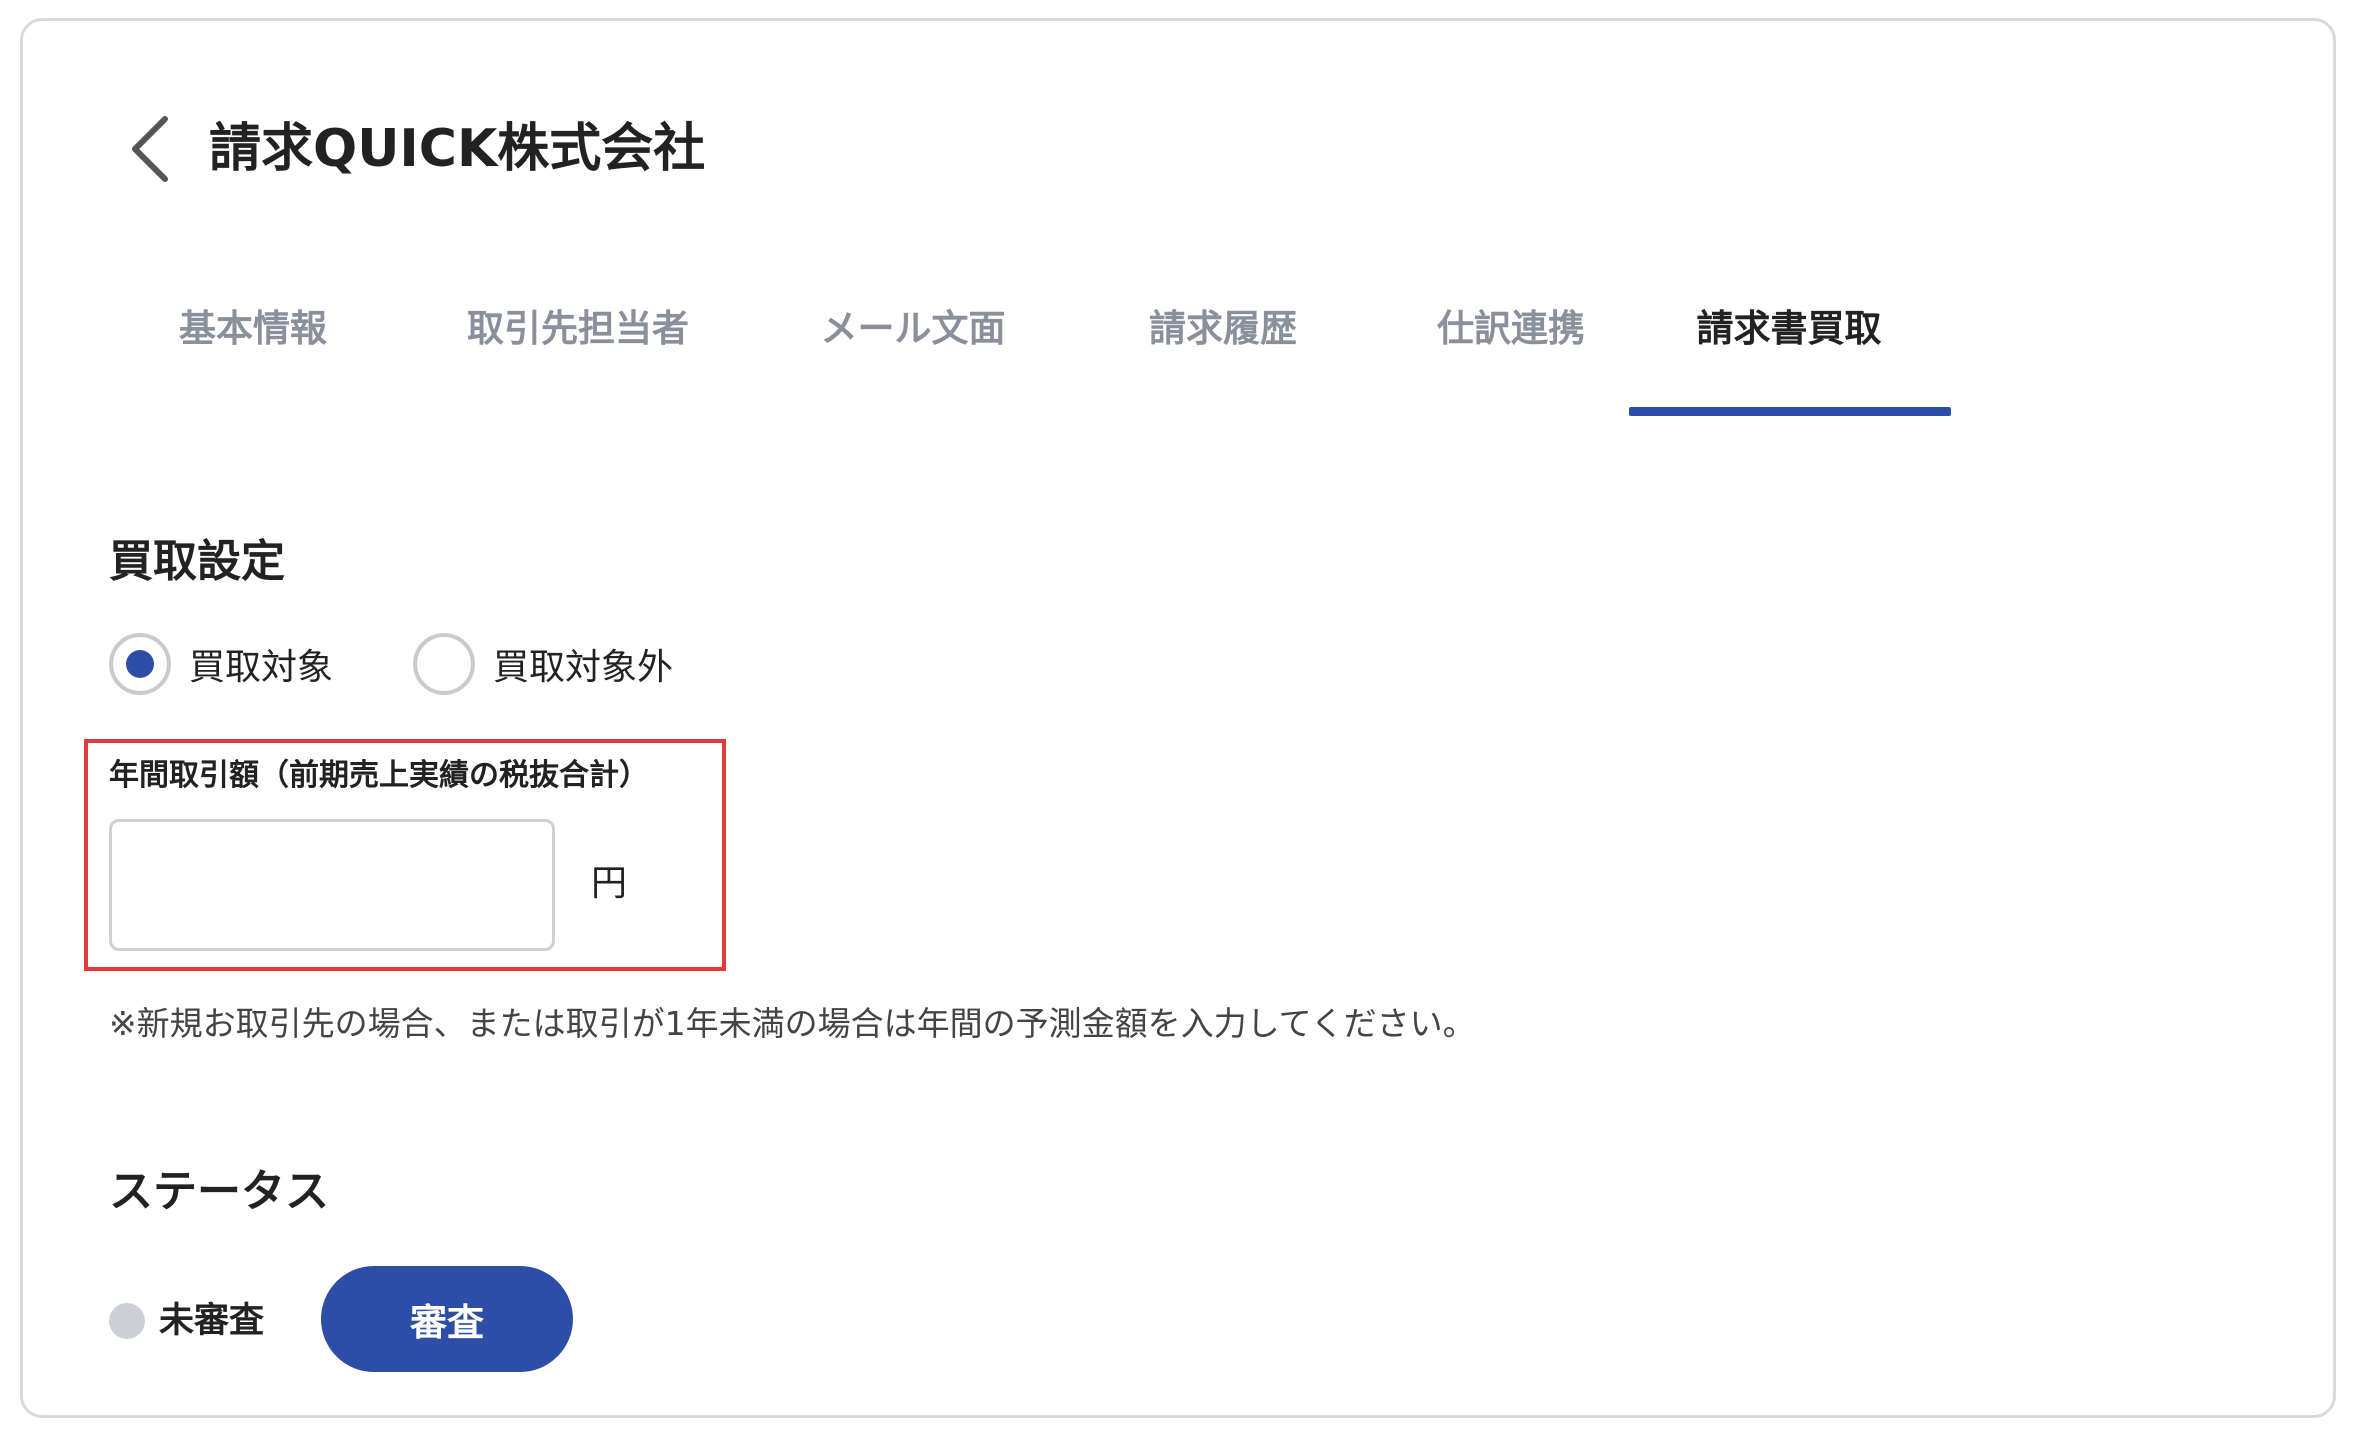  What do you see at coordinates (253, 356) in the screenshot?
I see `tab-basic-info: 基本情報` at bounding box center [253, 356].